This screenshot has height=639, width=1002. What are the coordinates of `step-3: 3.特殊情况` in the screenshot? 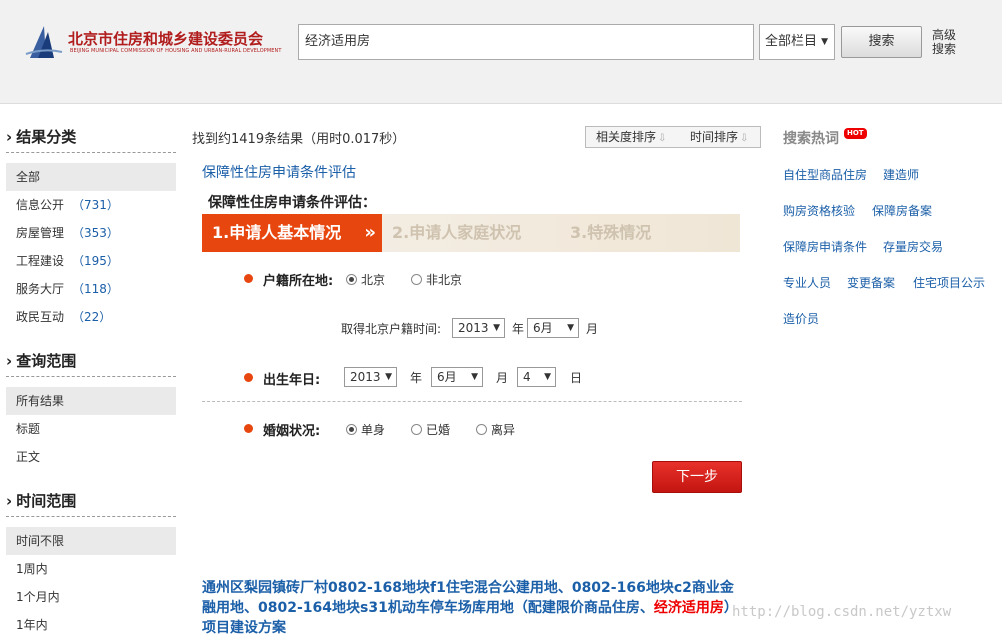 It's located at (611, 232).